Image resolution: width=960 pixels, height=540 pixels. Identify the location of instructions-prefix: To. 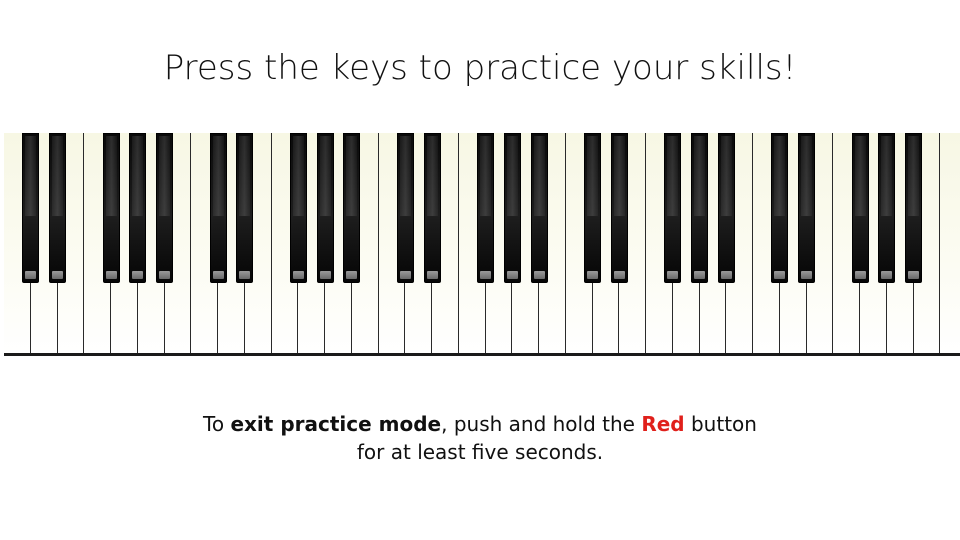
(217, 424).